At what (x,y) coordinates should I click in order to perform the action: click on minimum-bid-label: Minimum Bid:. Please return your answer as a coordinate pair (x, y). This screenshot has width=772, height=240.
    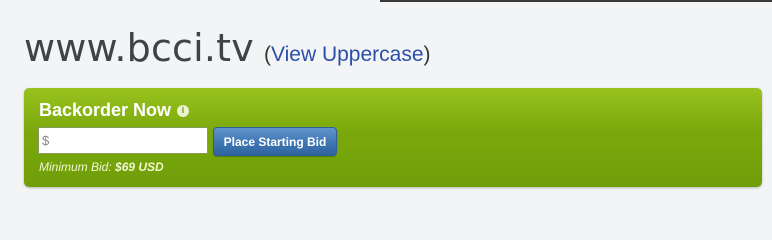
    Looking at the image, I should click on (75, 167).